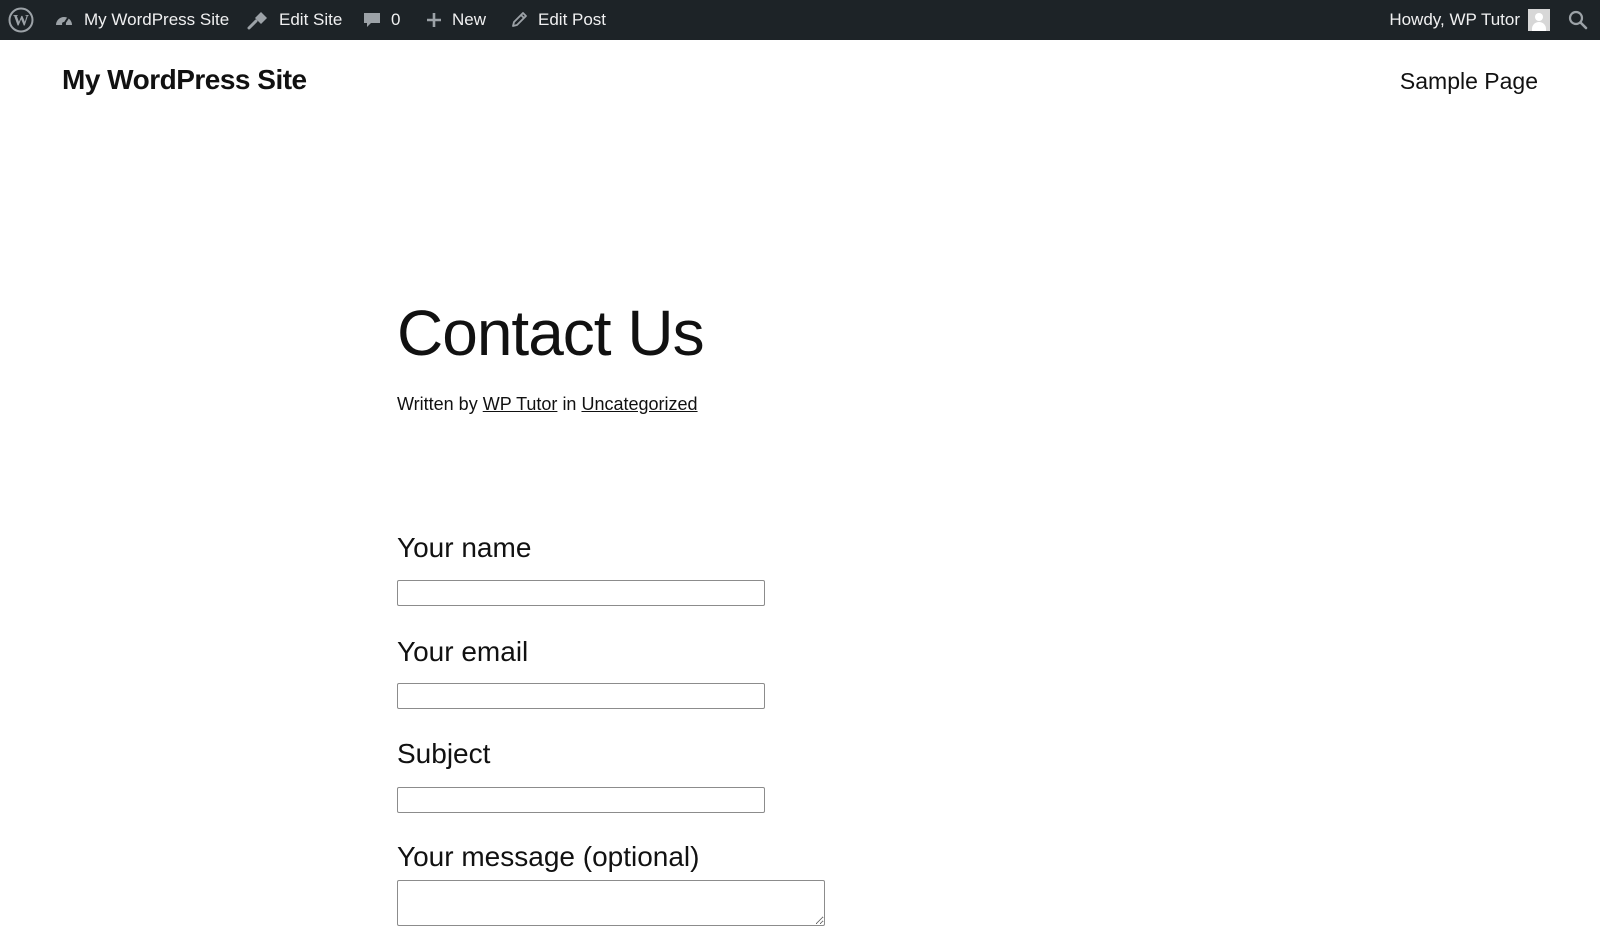 The height and width of the screenshot is (926, 1600). I want to click on my-account-menu: Howdy, WP Tutor, so click(1469, 20).